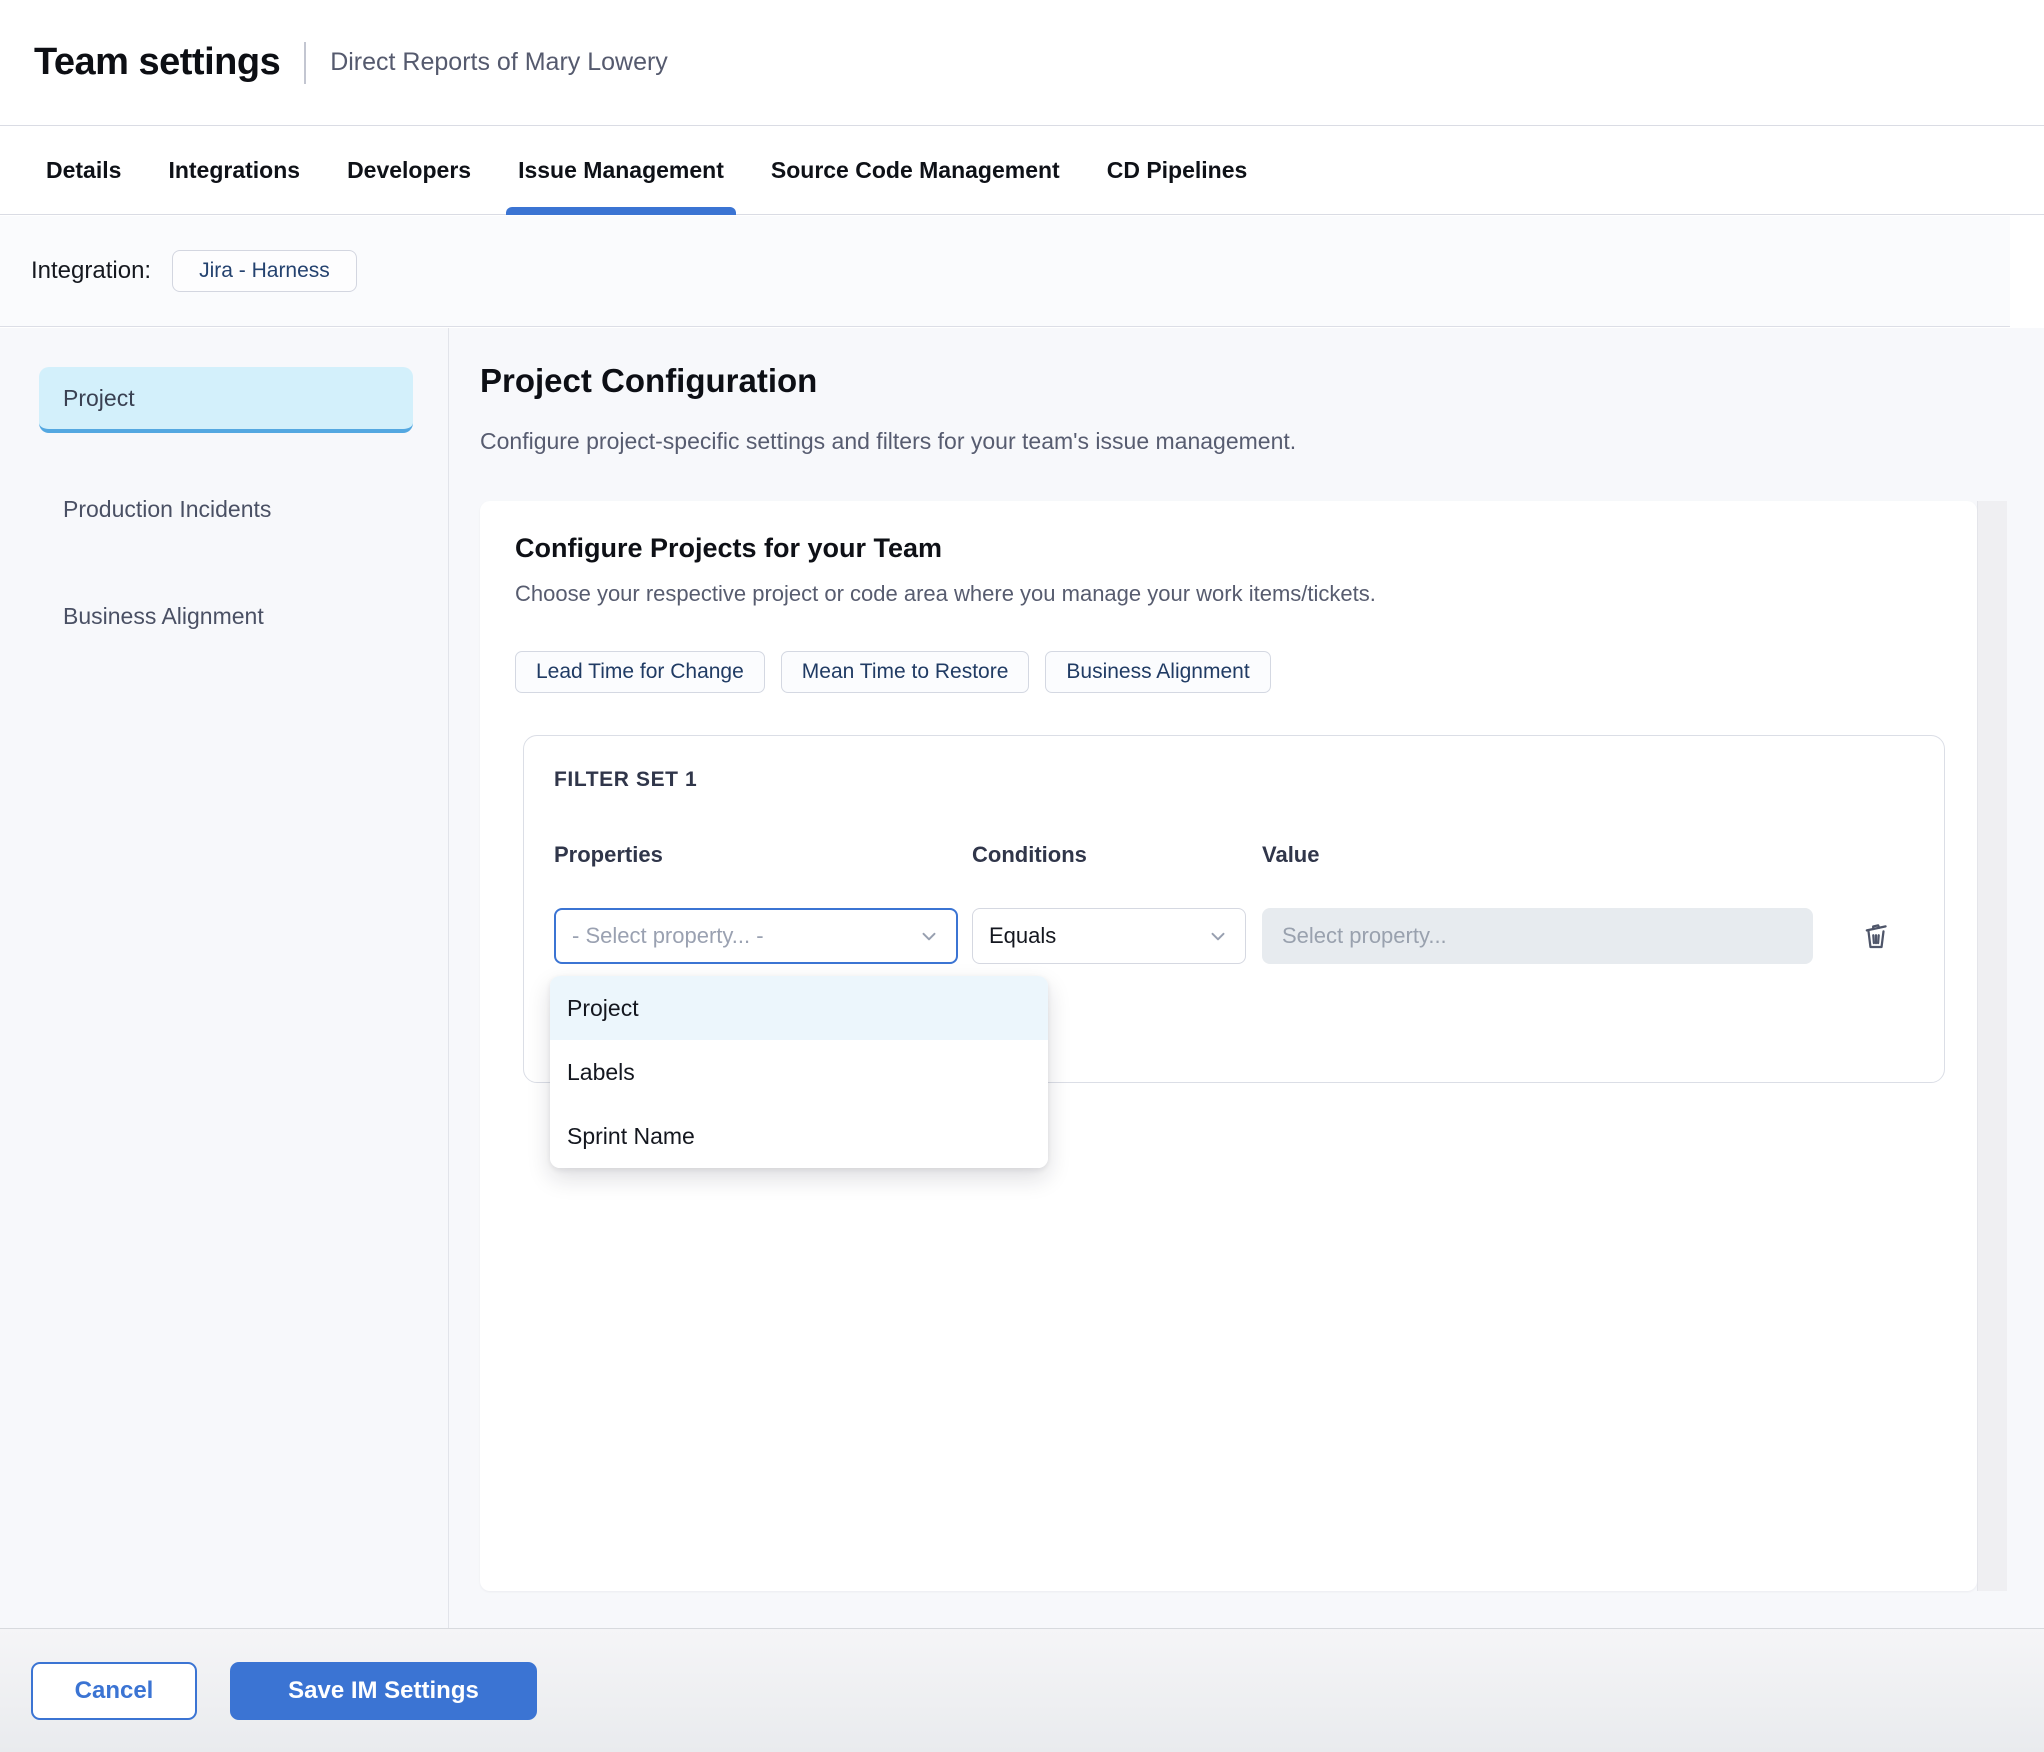 The height and width of the screenshot is (1752, 2044). I want to click on delete-filter-button, so click(1876, 936).